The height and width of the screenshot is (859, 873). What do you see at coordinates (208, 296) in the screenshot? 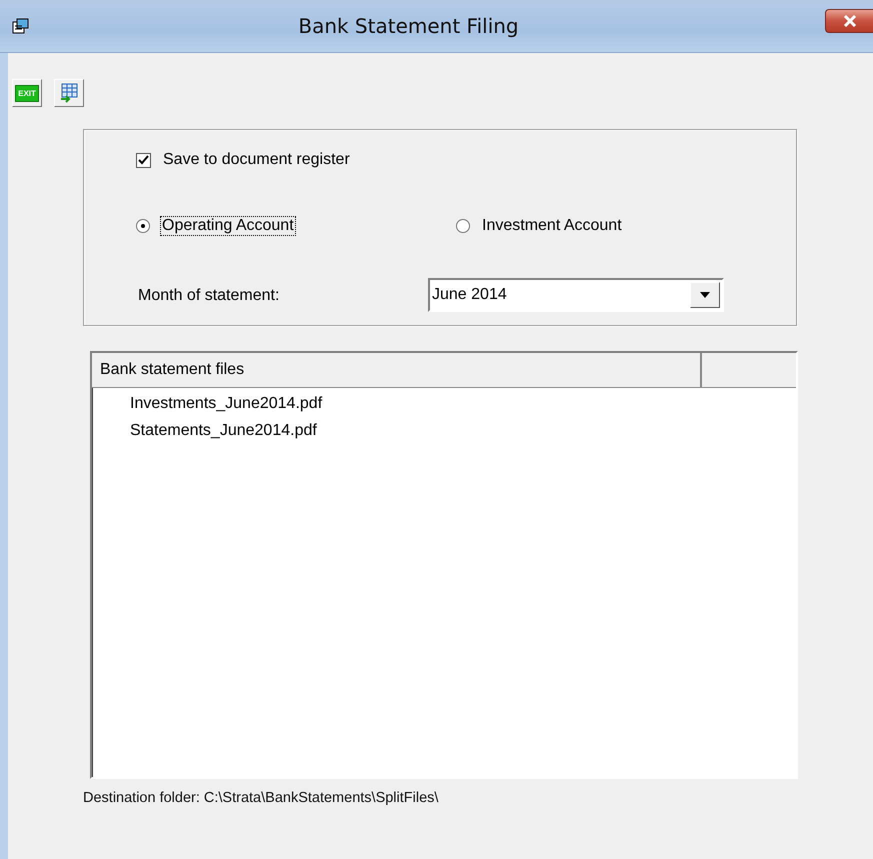
I see `month-label: Month of statement:` at bounding box center [208, 296].